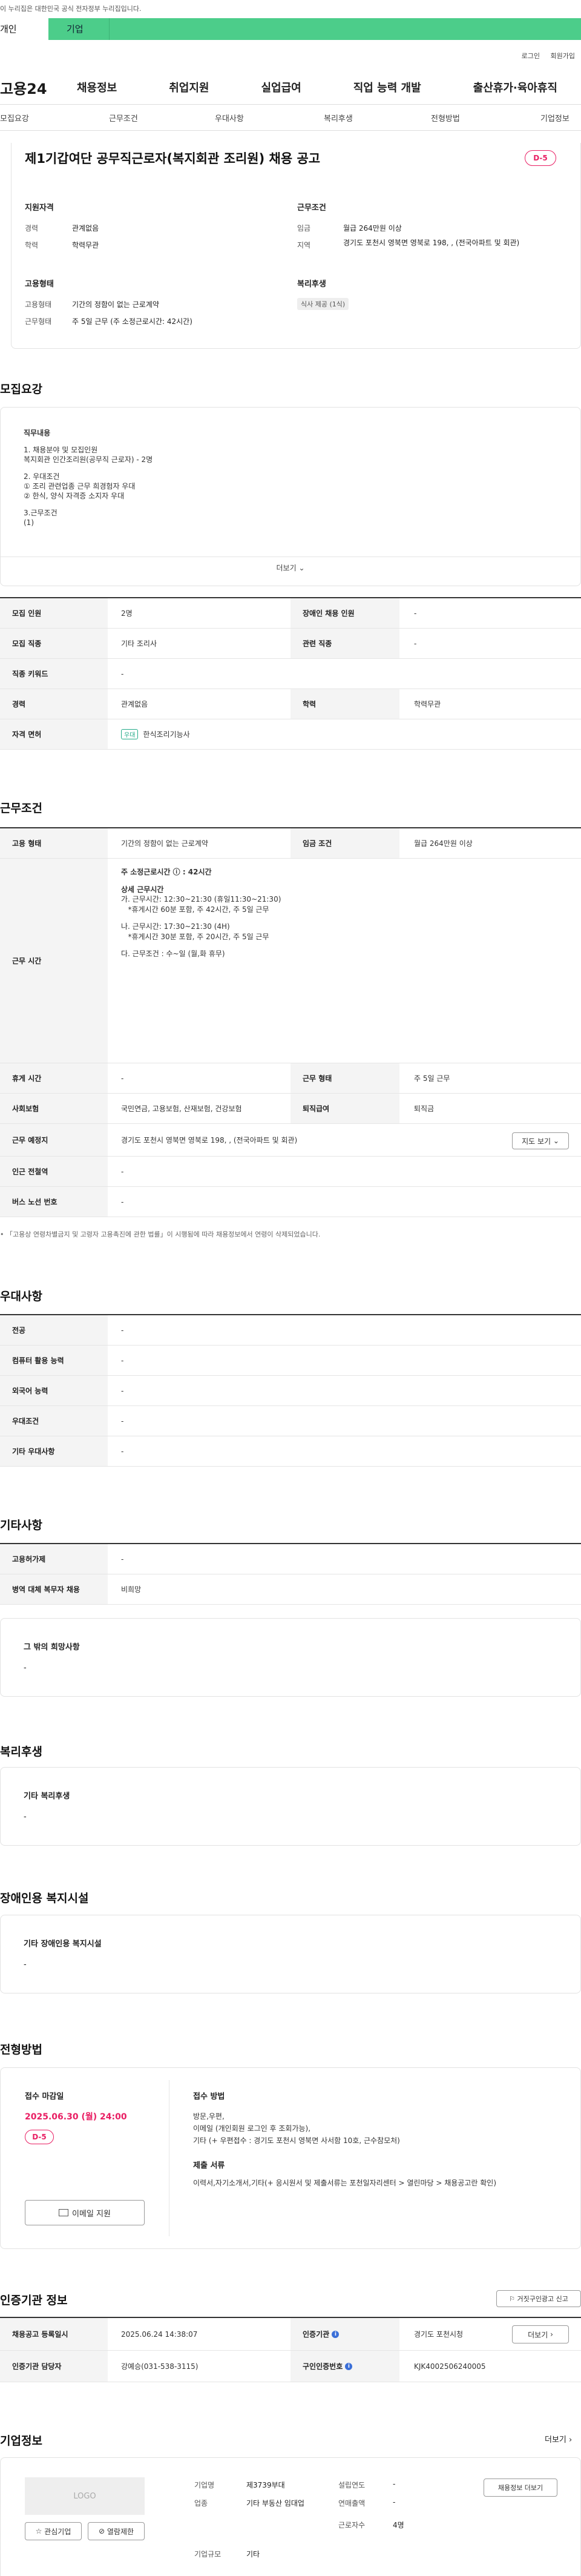 This screenshot has height=2576, width=581. Describe the element at coordinates (85, 2212) in the screenshot. I see `email-apply-button: 이메일 지원` at that location.